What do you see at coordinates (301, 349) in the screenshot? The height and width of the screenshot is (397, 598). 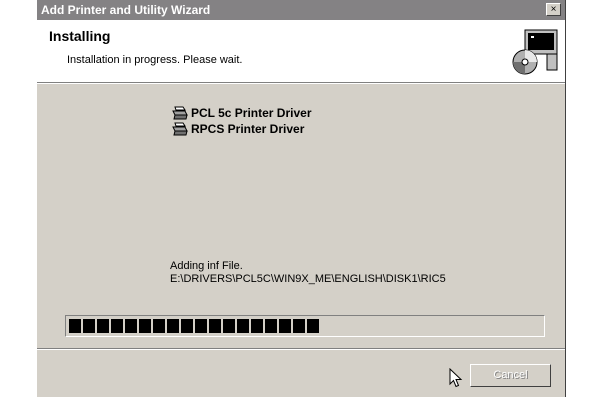 I see `footer-divider` at bounding box center [301, 349].